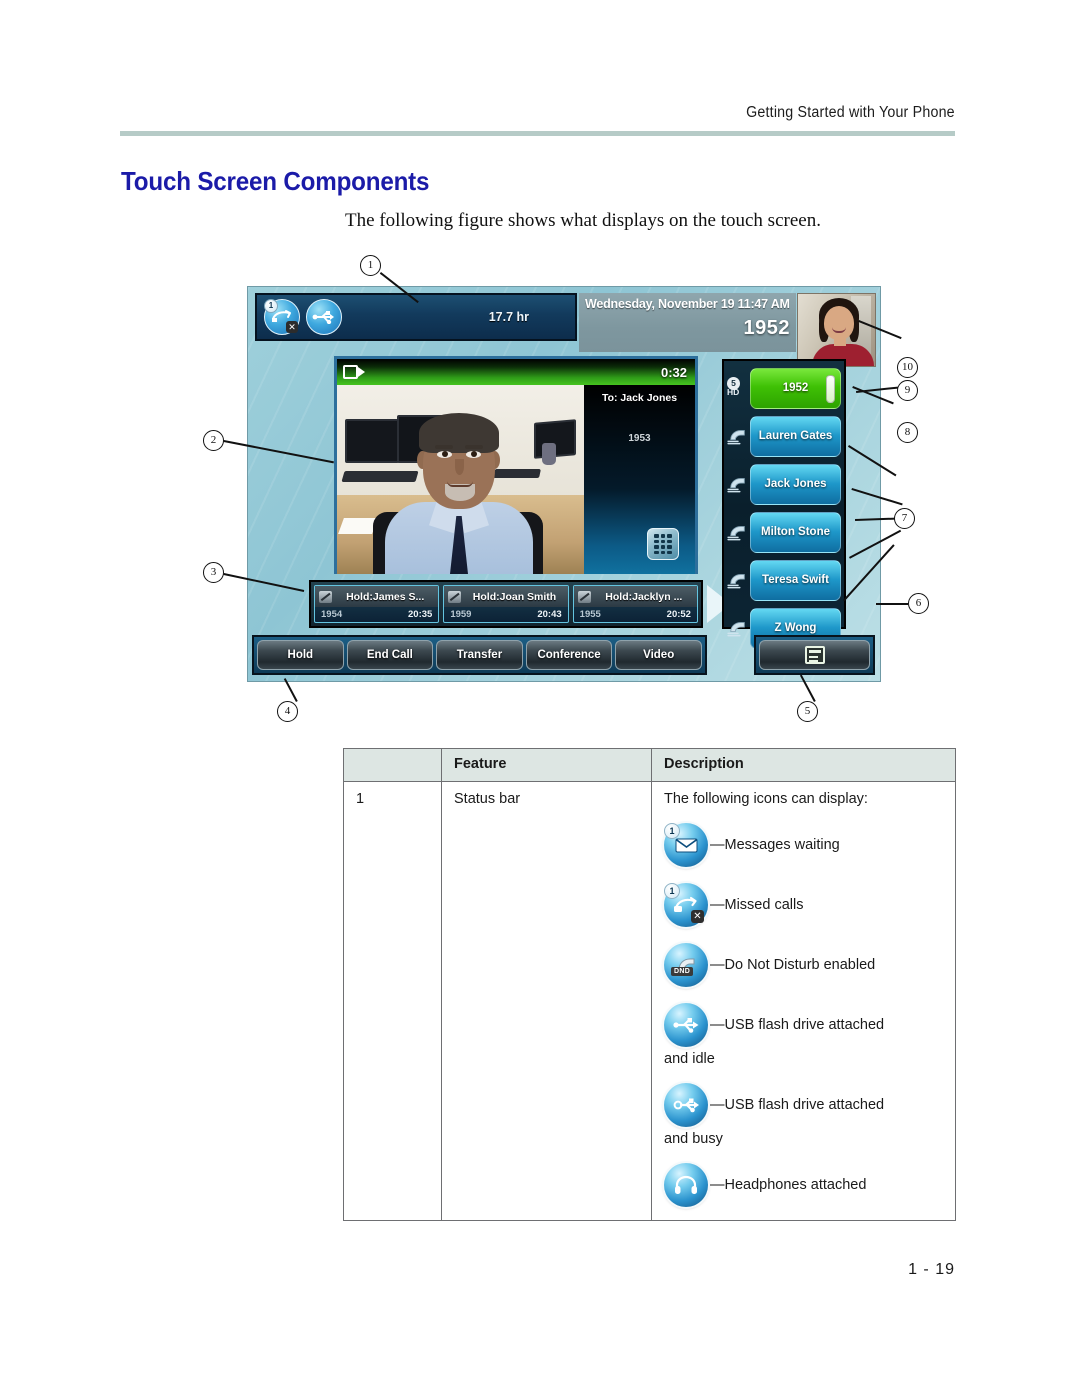 This screenshot has width=1080, height=1397. Describe the element at coordinates (766, 799) in the screenshot. I see `description-intro: The following icons can display:` at that location.